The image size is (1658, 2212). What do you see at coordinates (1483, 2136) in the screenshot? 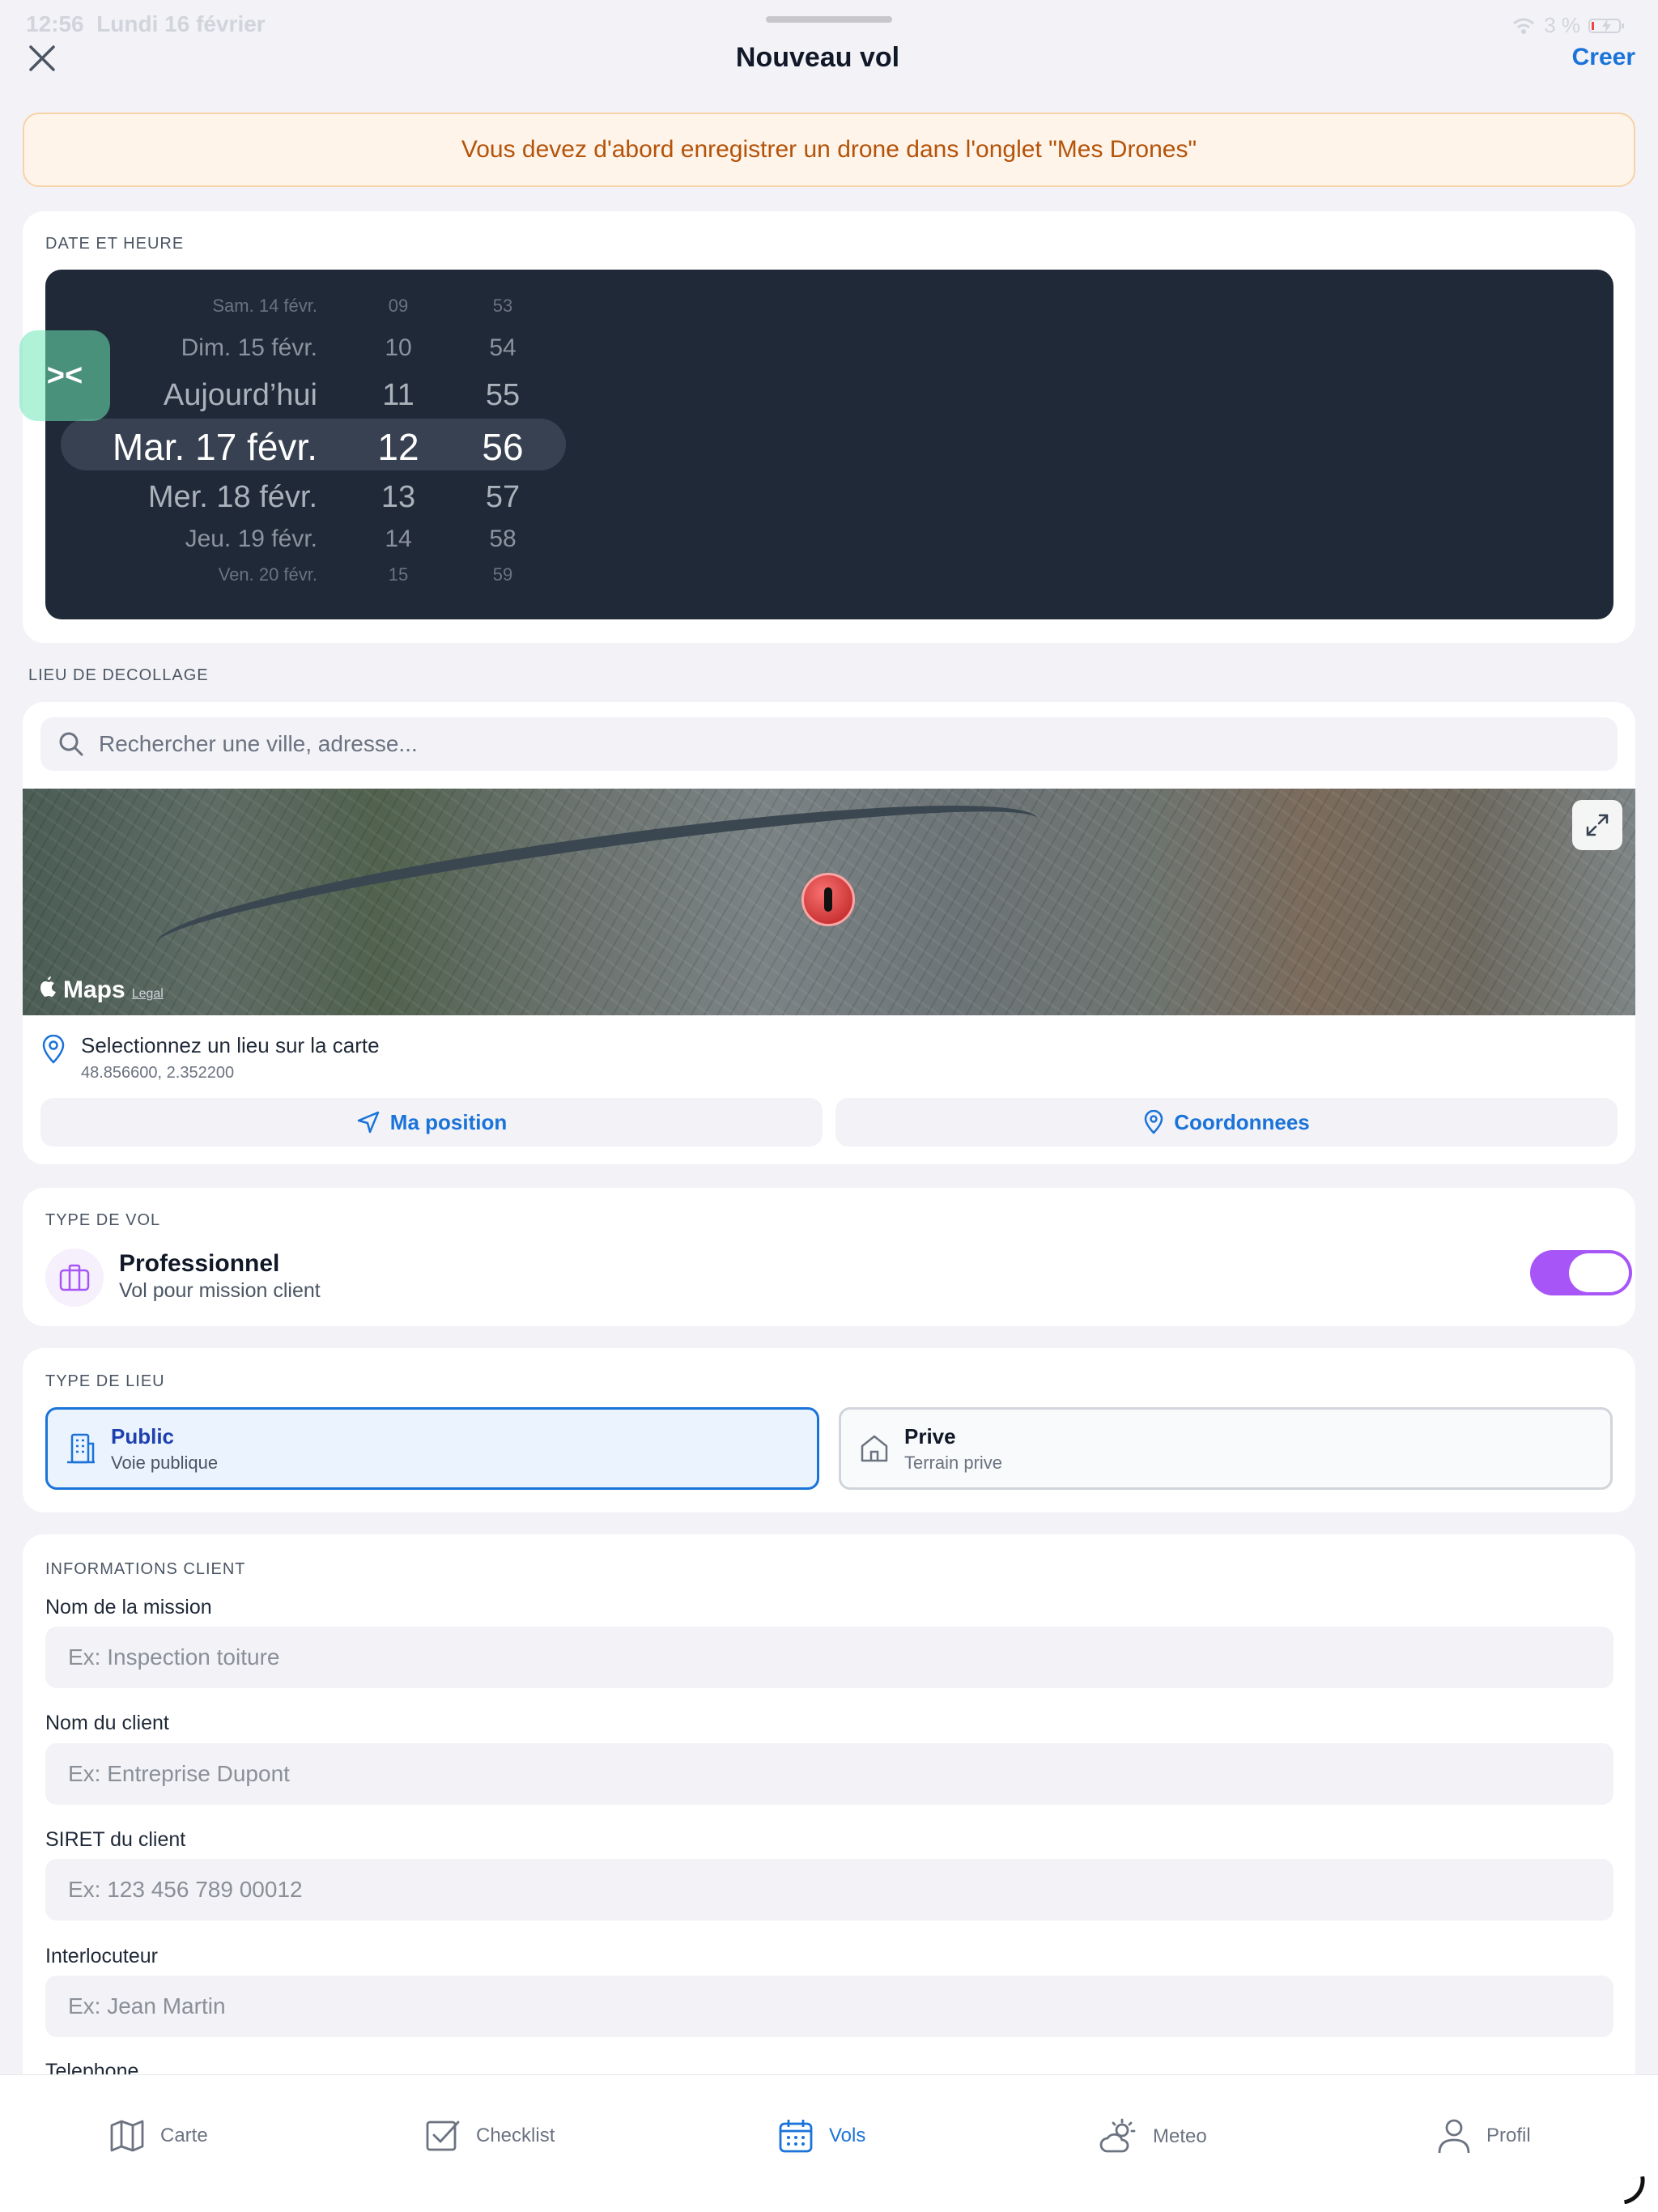
I see `tab-profil: Profil` at bounding box center [1483, 2136].